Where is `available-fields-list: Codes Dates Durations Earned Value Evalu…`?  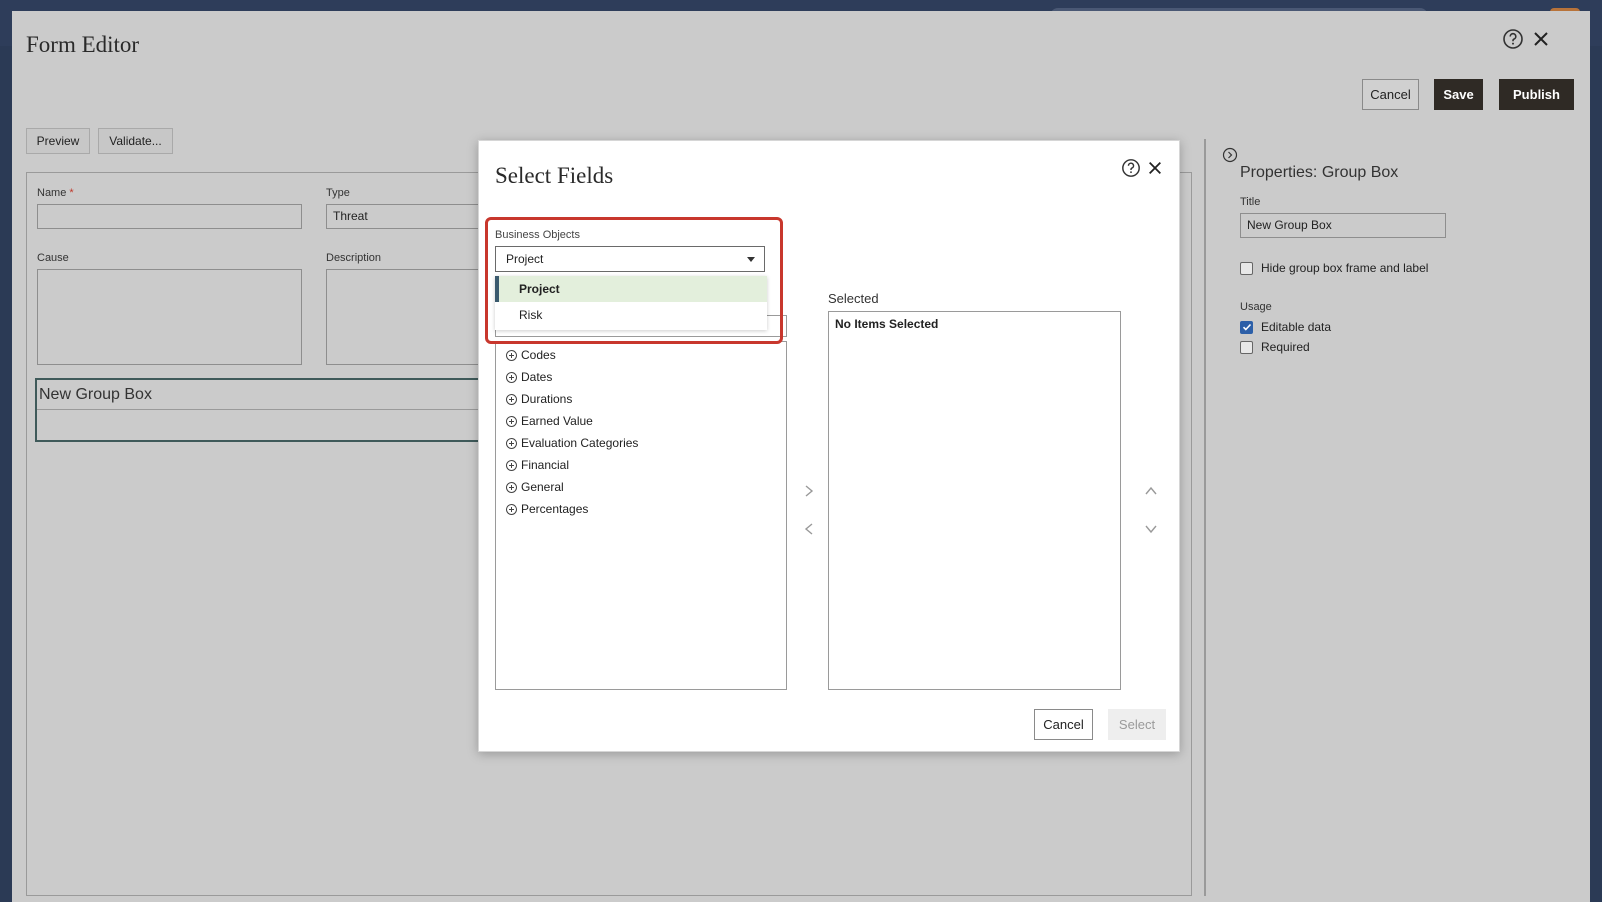
available-fields-list: Codes Dates Durations Earned Value Evalu… is located at coordinates (641, 515).